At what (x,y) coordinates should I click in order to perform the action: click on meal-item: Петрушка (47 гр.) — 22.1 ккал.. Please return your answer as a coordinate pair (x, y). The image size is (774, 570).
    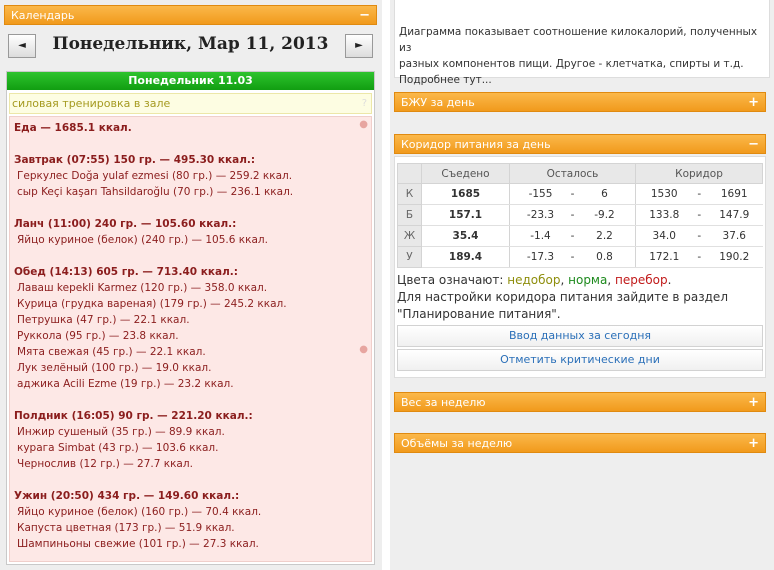
    Looking at the image, I should click on (190, 320).